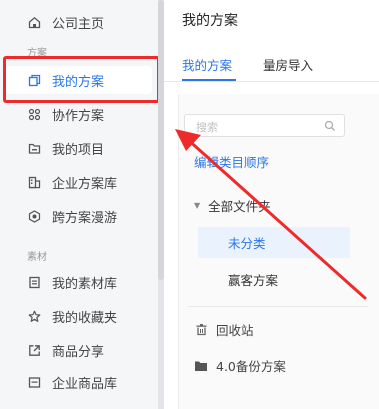 This screenshot has height=409, width=379. What do you see at coordinates (274, 242) in the screenshot?
I see `tree-item-uncategorized: 未分类` at bounding box center [274, 242].